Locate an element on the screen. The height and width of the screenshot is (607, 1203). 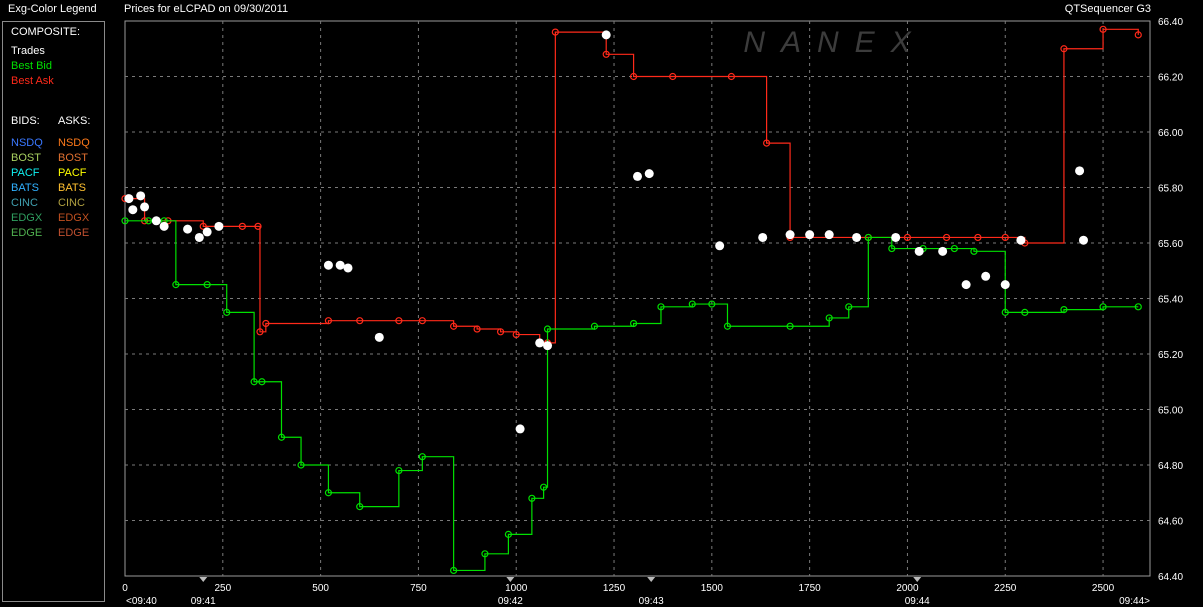
time-label: 09:42 is located at coordinates (510, 601).